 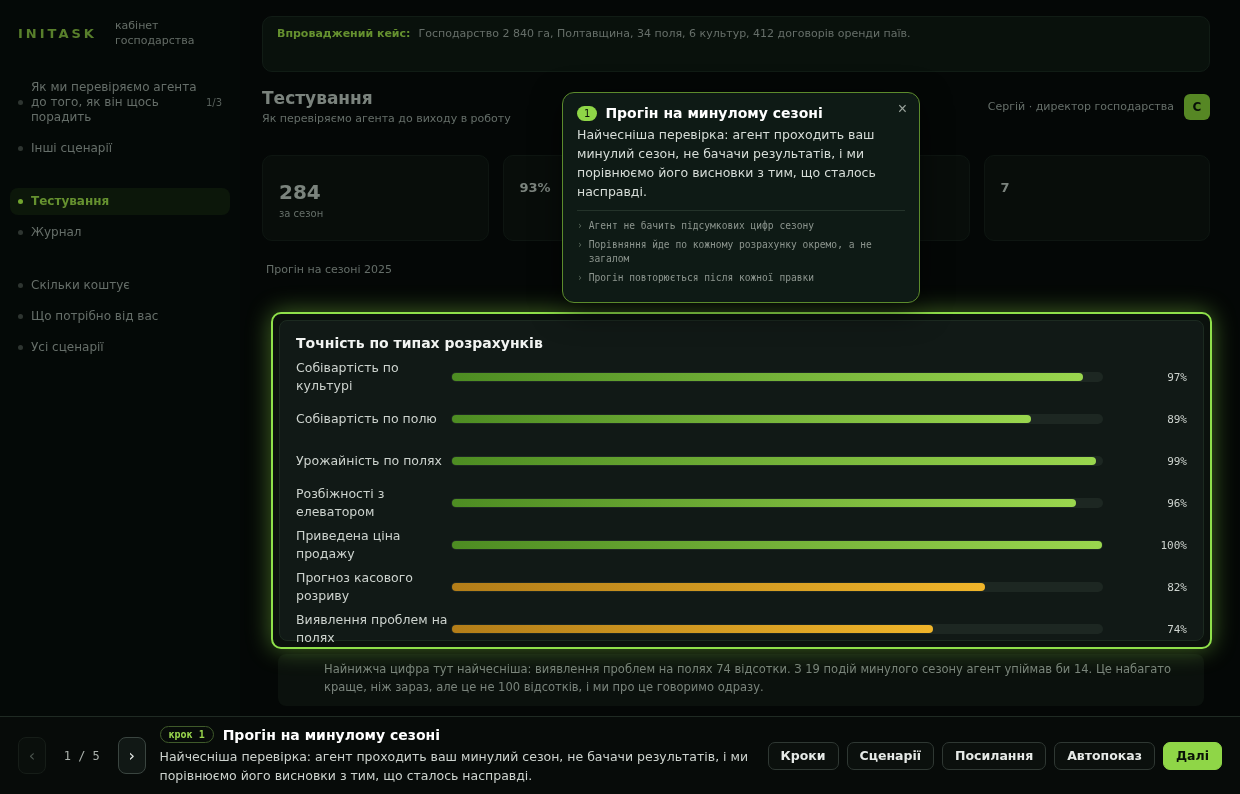 I want to click on step-text: Найчесніша перевірка: агент проходить ваш минулий сезон, не бачачи результатів, і ми порівнюємо його висновки з тим, що сталось насправді., so click(x=454, y=766).